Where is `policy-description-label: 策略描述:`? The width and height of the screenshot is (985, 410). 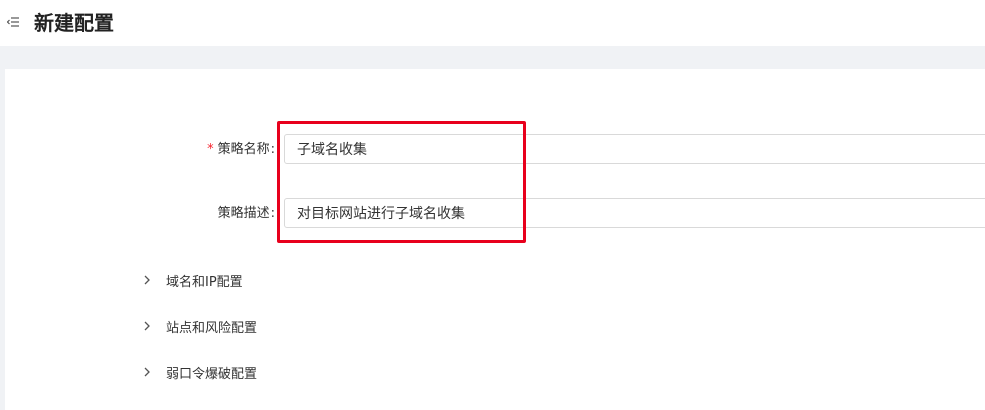
policy-description-label: 策略描述: is located at coordinates (246, 213).